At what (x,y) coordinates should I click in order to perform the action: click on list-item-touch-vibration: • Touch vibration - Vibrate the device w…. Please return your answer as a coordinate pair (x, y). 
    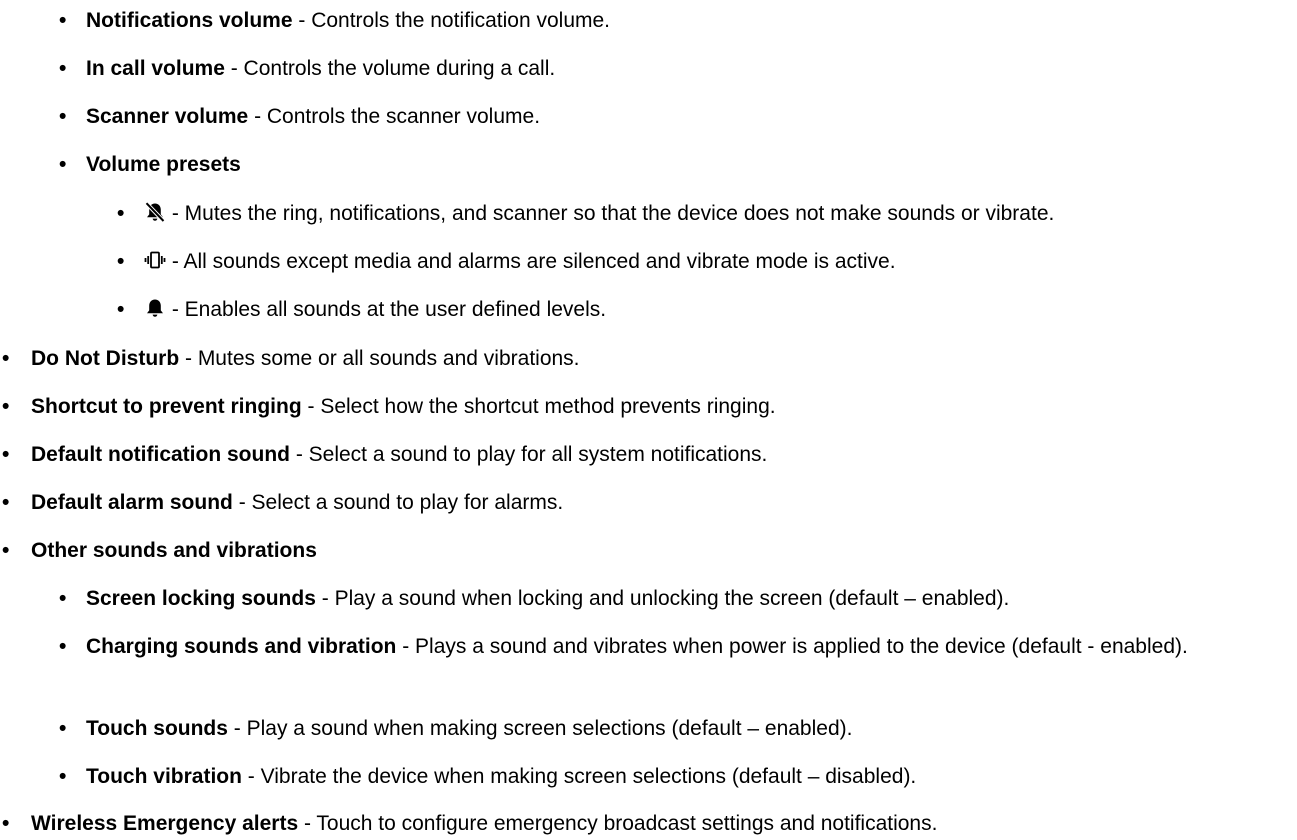
    Looking at the image, I should click on (487, 776).